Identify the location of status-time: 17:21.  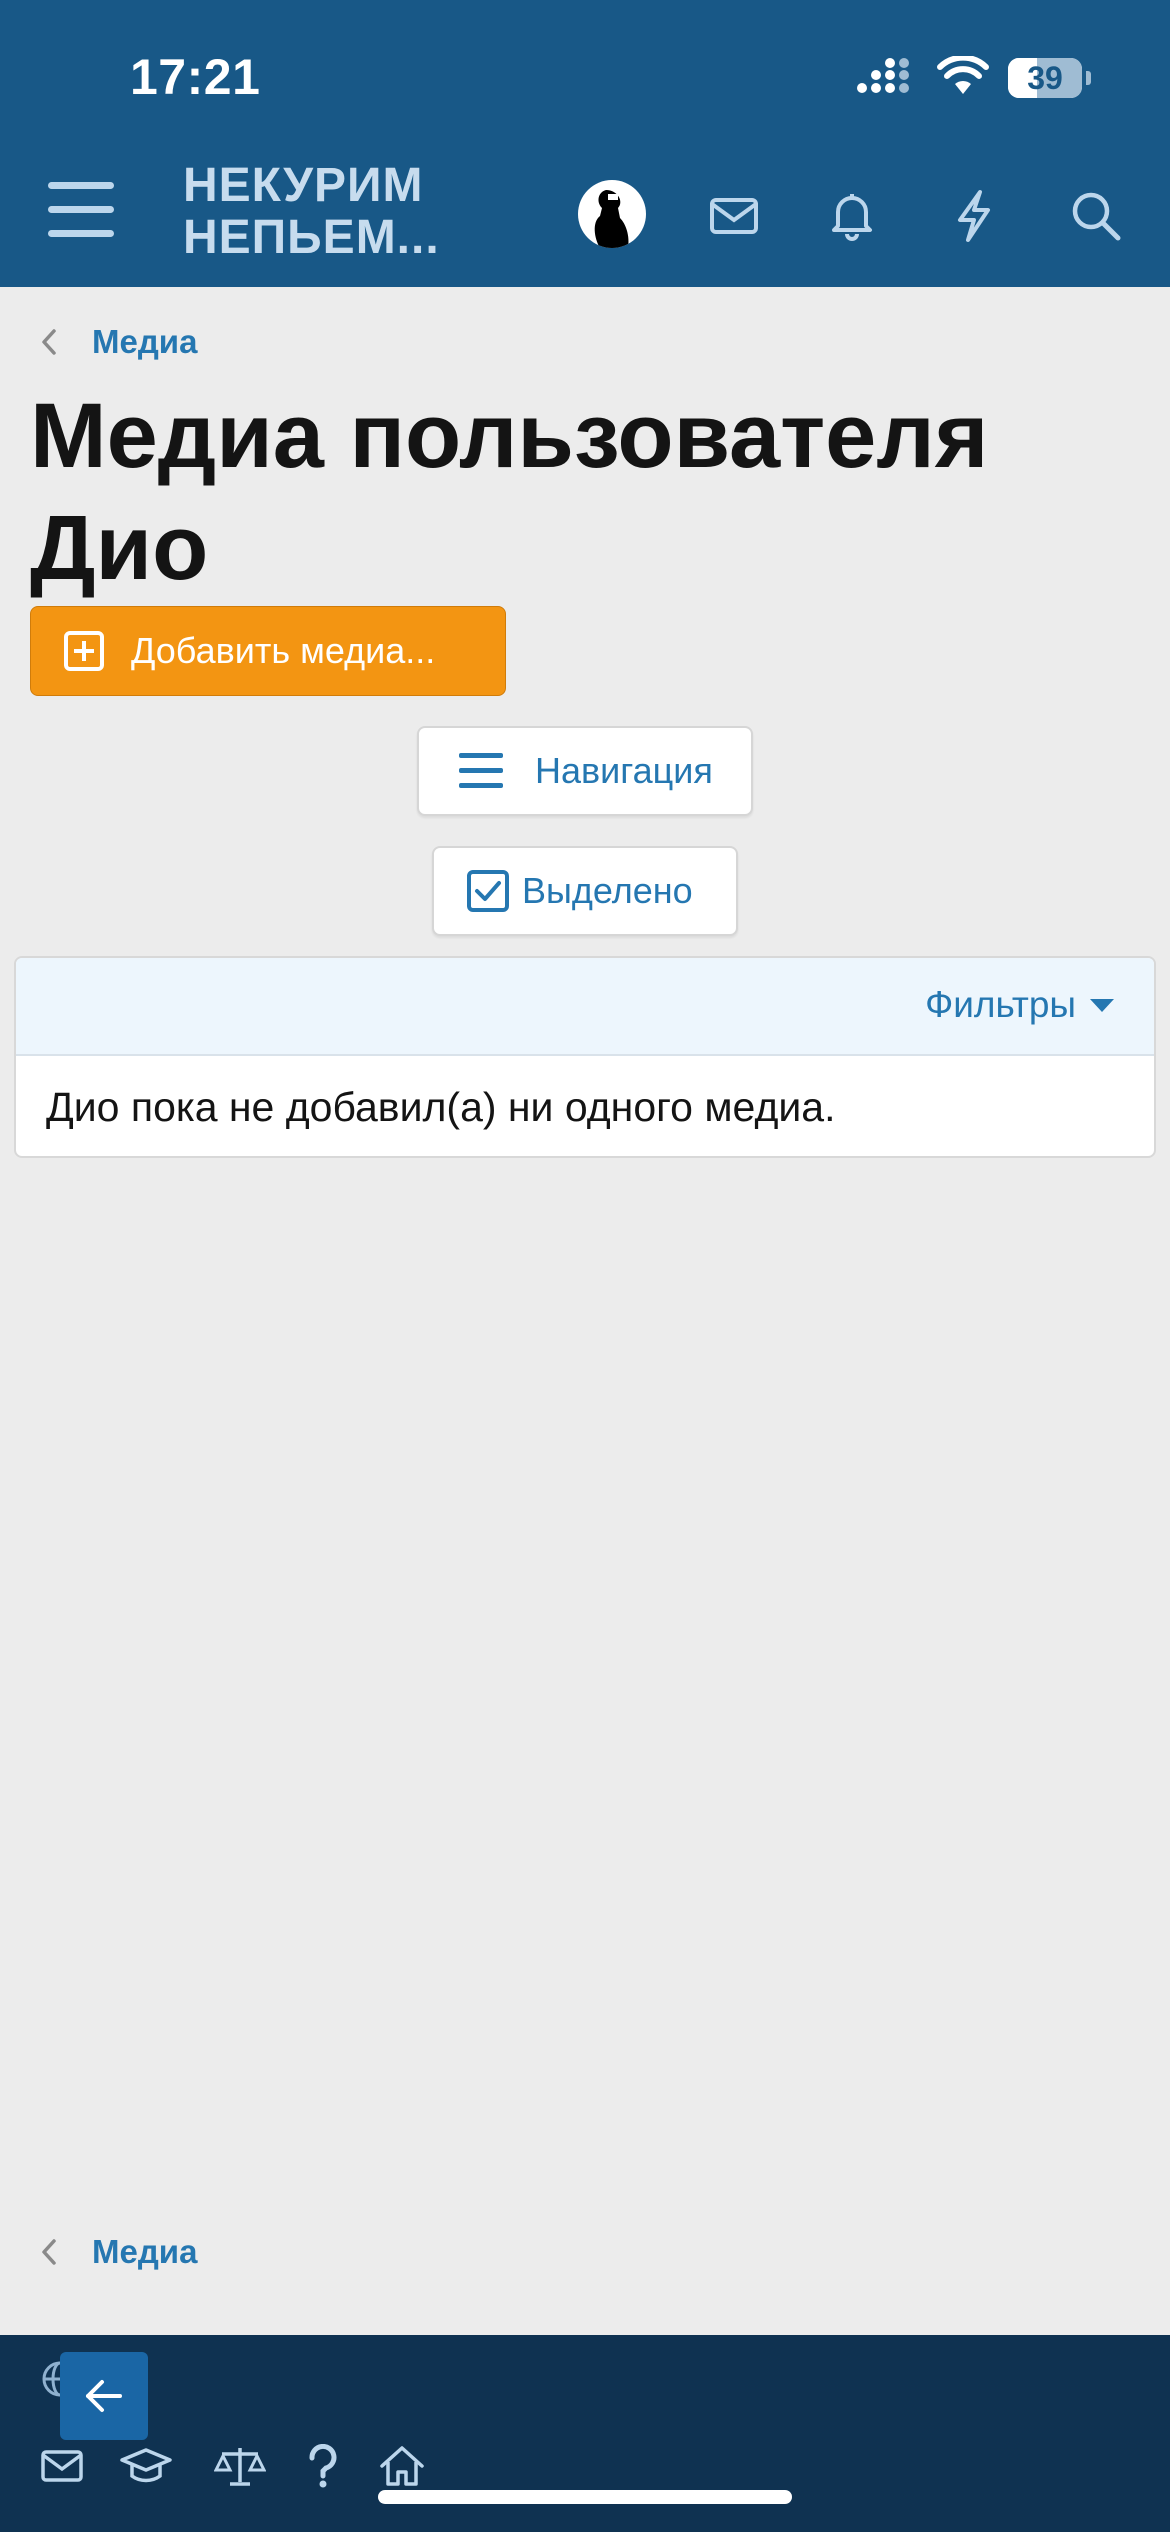
(195, 77).